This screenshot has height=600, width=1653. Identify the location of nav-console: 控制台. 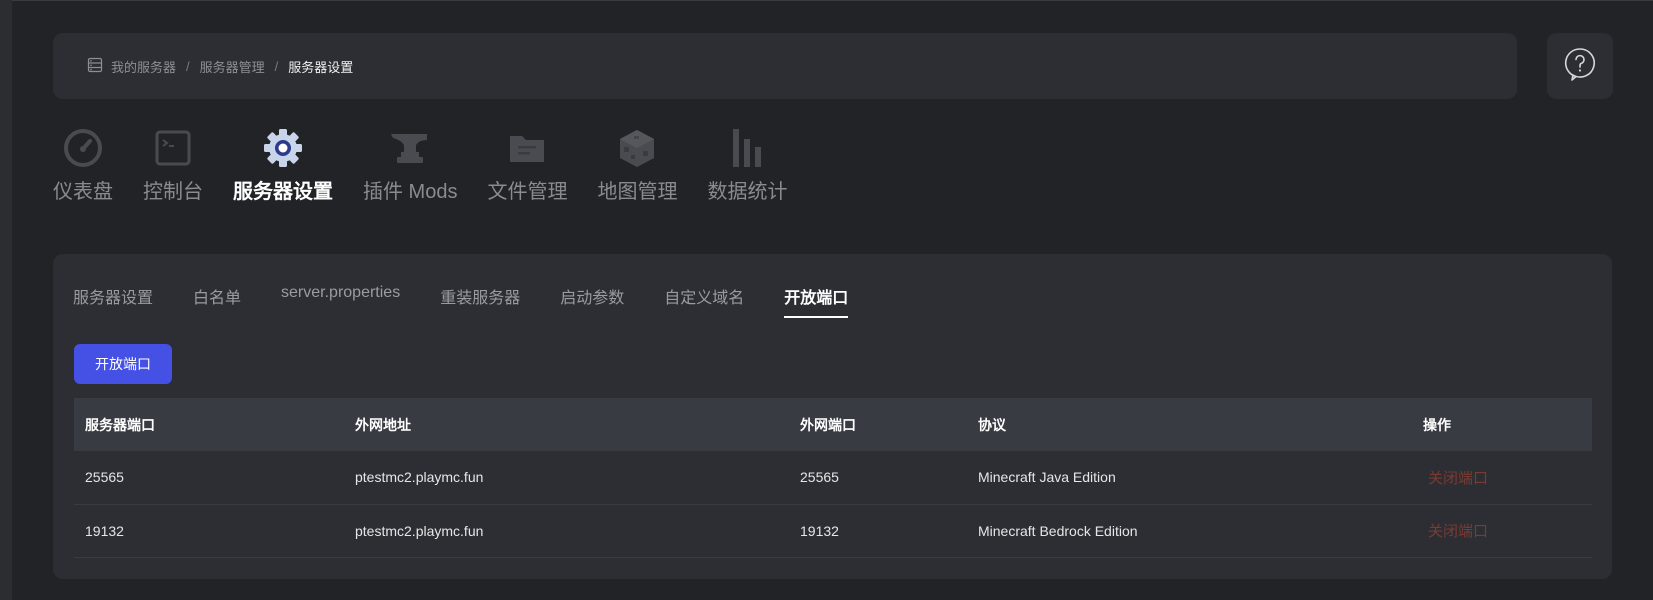
(173, 165).